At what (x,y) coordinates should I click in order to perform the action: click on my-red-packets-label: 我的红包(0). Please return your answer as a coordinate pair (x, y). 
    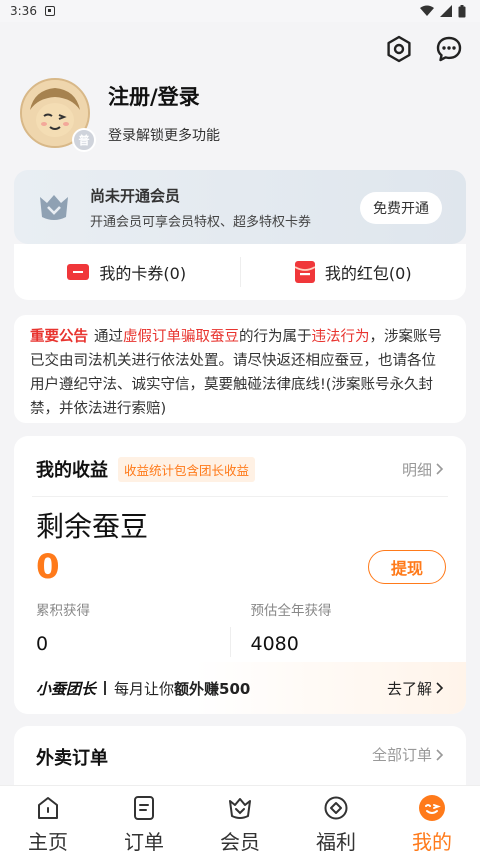
    Looking at the image, I should click on (368, 273).